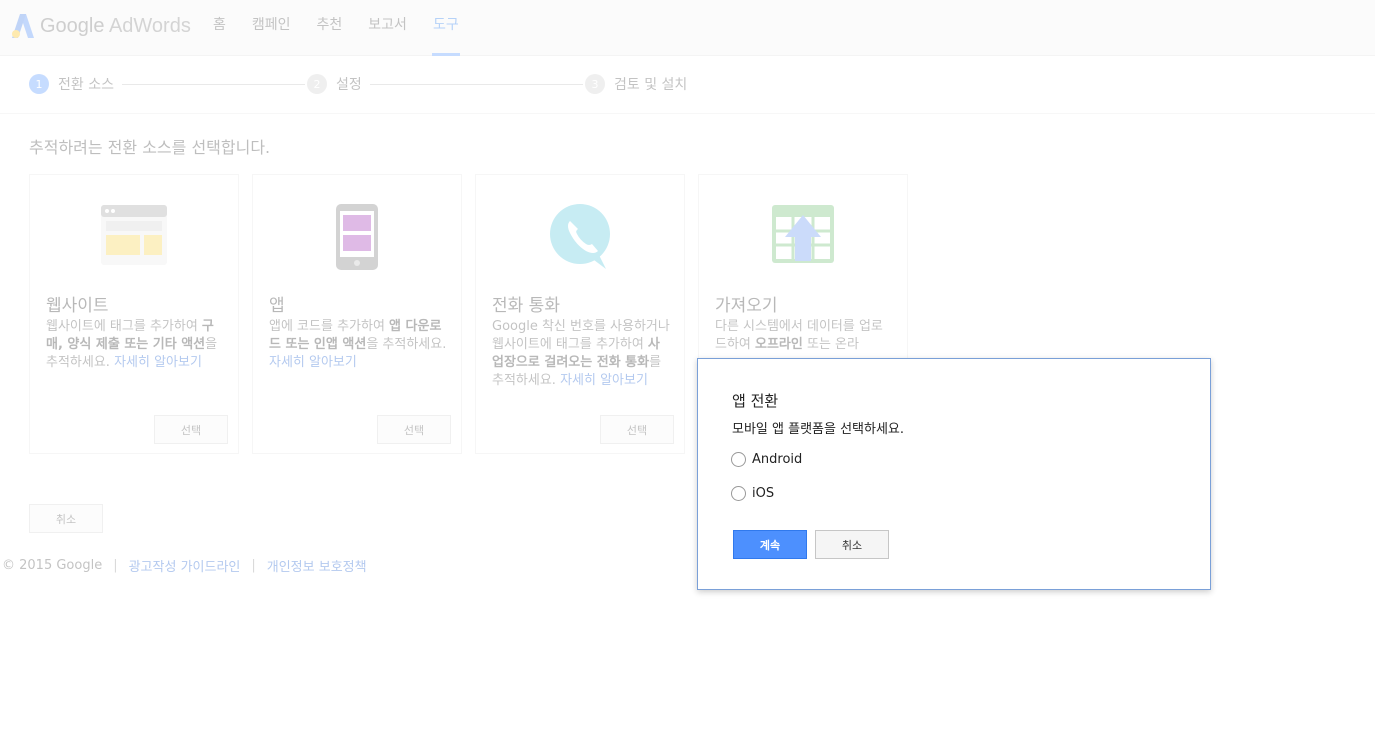 This screenshot has height=747, width=1375. I want to click on brand-google: Google, so click(72, 25).